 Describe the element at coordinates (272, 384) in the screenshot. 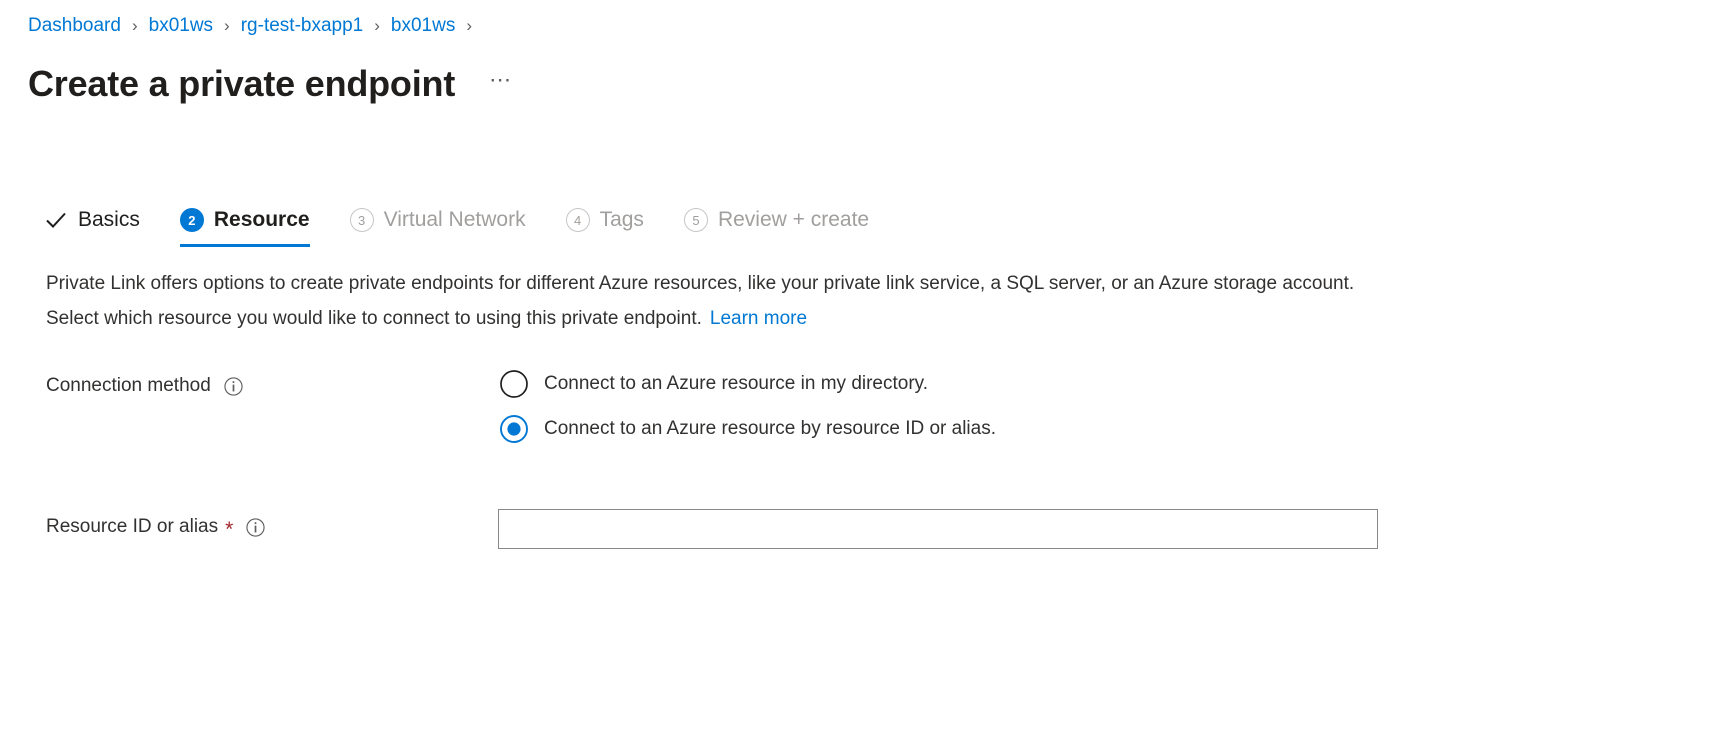

I see `connection-method-label-group: Connection method` at that location.